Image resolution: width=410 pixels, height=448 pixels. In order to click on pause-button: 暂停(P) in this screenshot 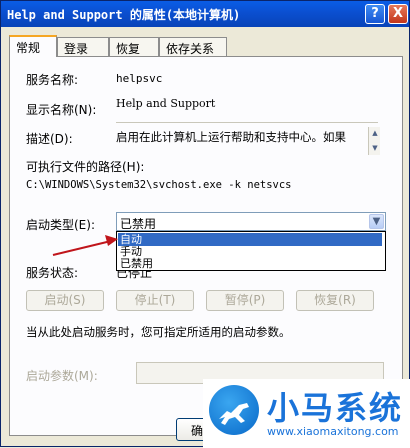, I will do `click(245, 300)`.